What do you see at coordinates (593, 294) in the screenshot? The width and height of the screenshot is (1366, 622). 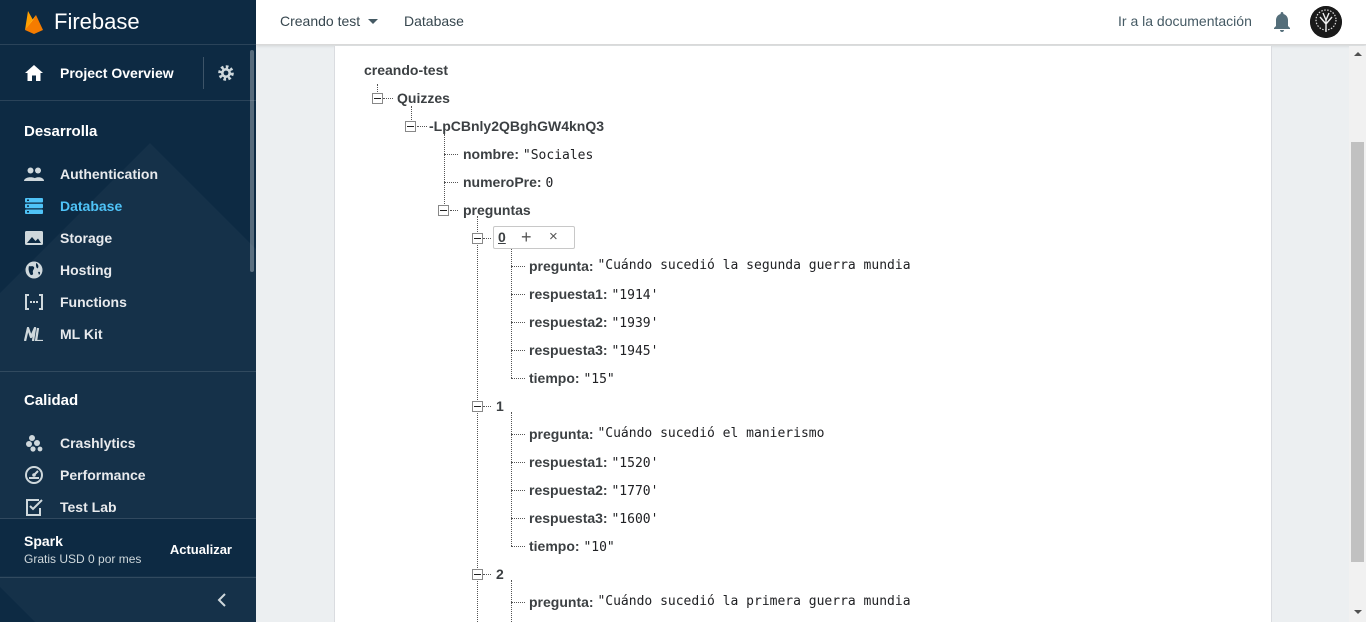 I see `tree-leaf-respuesta1: respuesta1: "1914'` at bounding box center [593, 294].